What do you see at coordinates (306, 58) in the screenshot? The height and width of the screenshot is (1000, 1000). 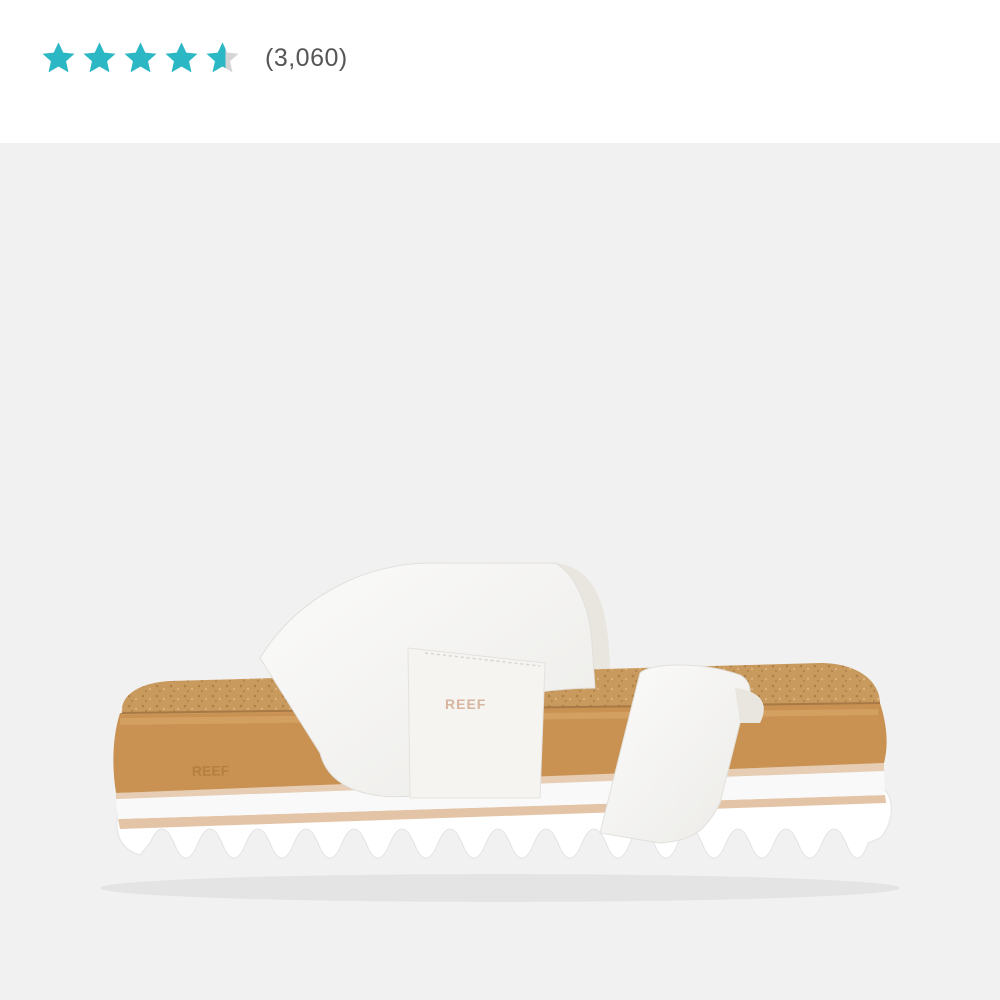 I see `review-count: (3,060)` at bounding box center [306, 58].